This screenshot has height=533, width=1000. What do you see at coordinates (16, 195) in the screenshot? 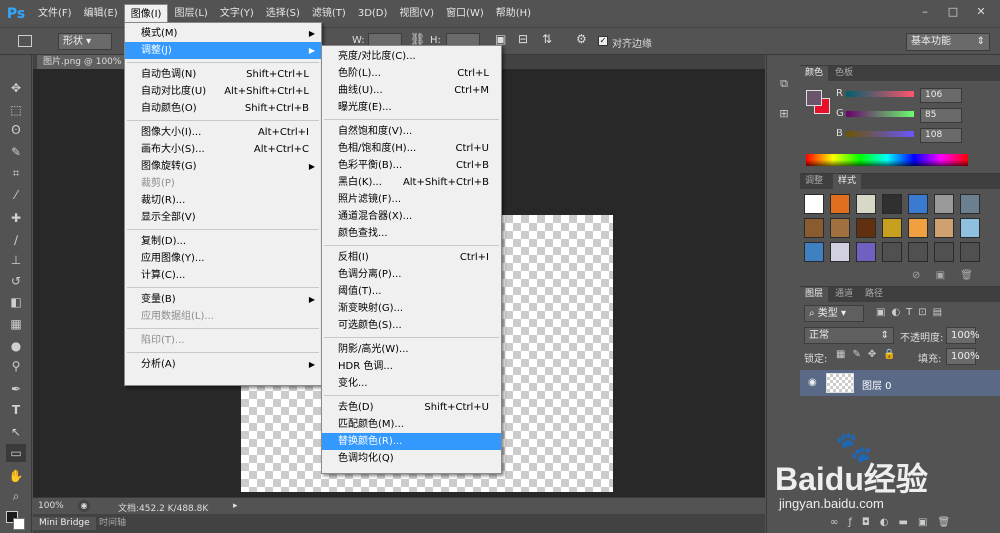
I see `eyedropper-tool-icon: ⁄` at bounding box center [16, 195].